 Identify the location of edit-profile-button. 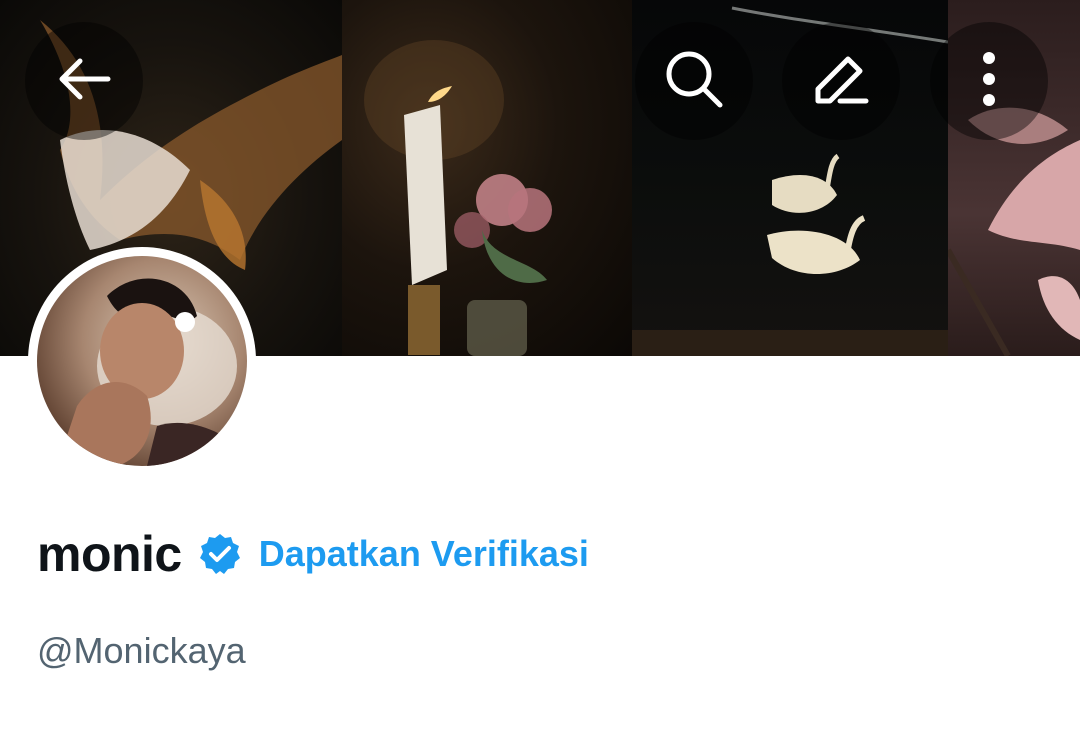
(841, 81).